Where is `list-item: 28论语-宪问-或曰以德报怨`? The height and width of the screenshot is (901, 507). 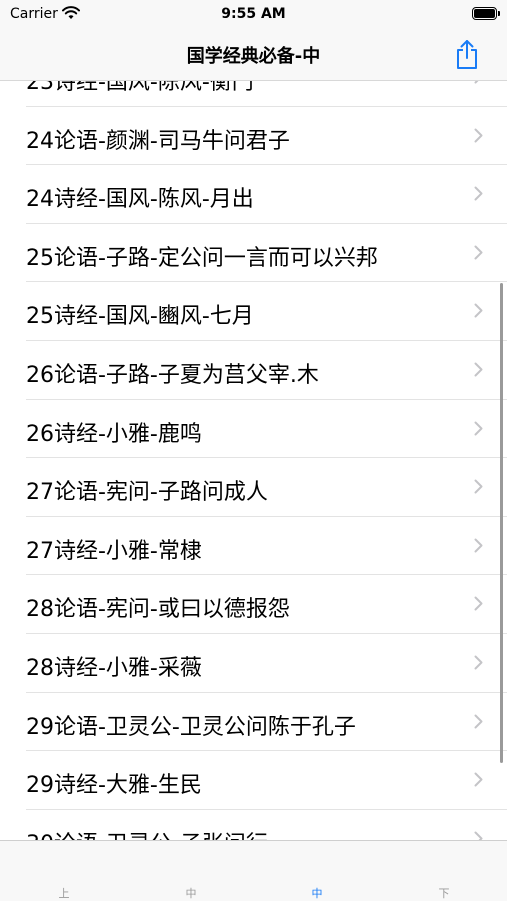
list-item: 28论语-宪问-或曰以德报怨 is located at coordinates (266, 604).